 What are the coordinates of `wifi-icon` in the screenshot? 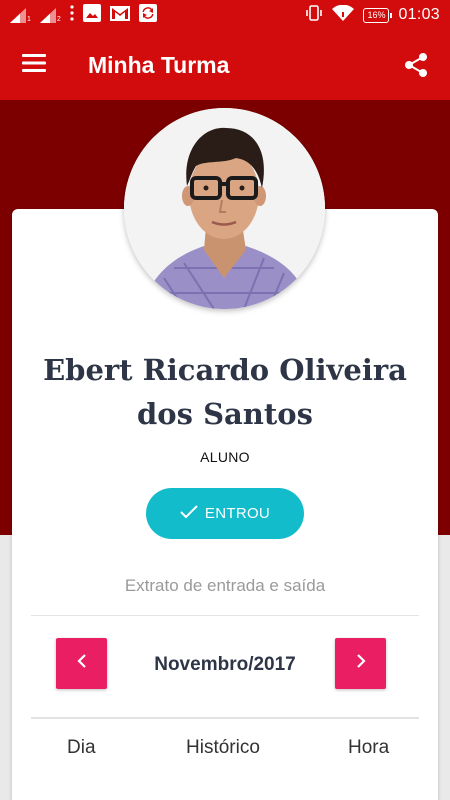 It's located at (343, 14).